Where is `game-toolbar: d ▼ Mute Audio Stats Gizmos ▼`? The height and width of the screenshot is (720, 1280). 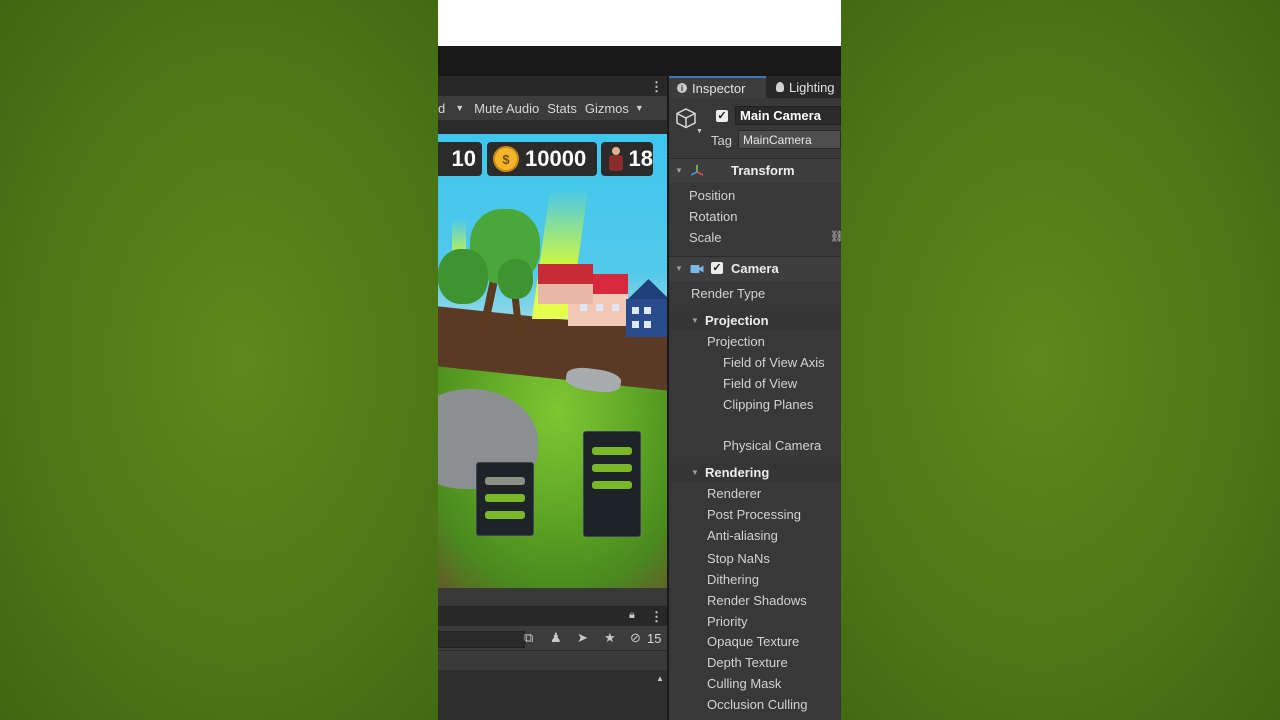 game-toolbar: d ▼ Mute Audio Stats Gizmos ▼ is located at coordinates (552, 108).